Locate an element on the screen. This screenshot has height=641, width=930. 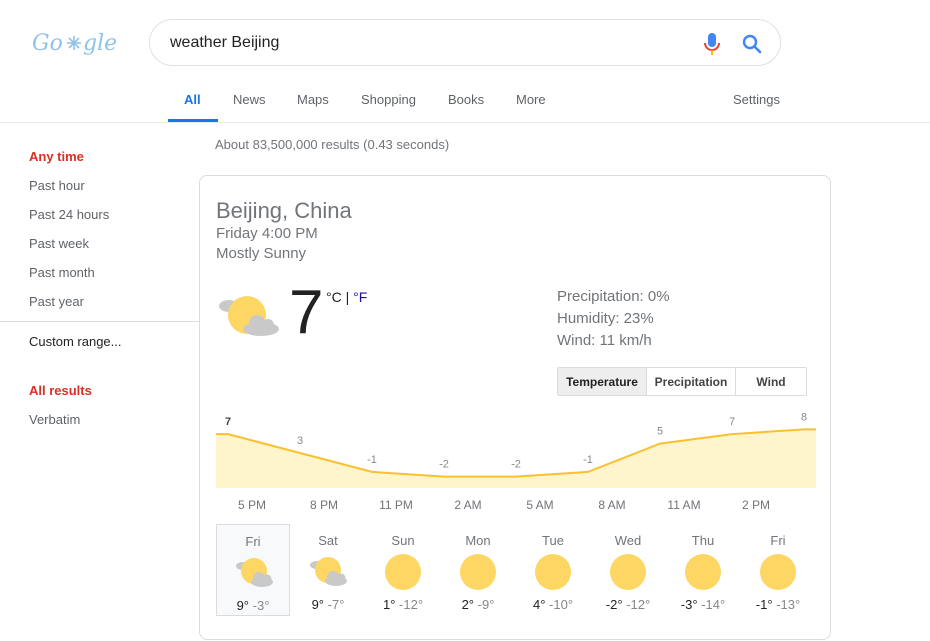
time-axis-label: 5 PM is located at coordinates (252, 505).